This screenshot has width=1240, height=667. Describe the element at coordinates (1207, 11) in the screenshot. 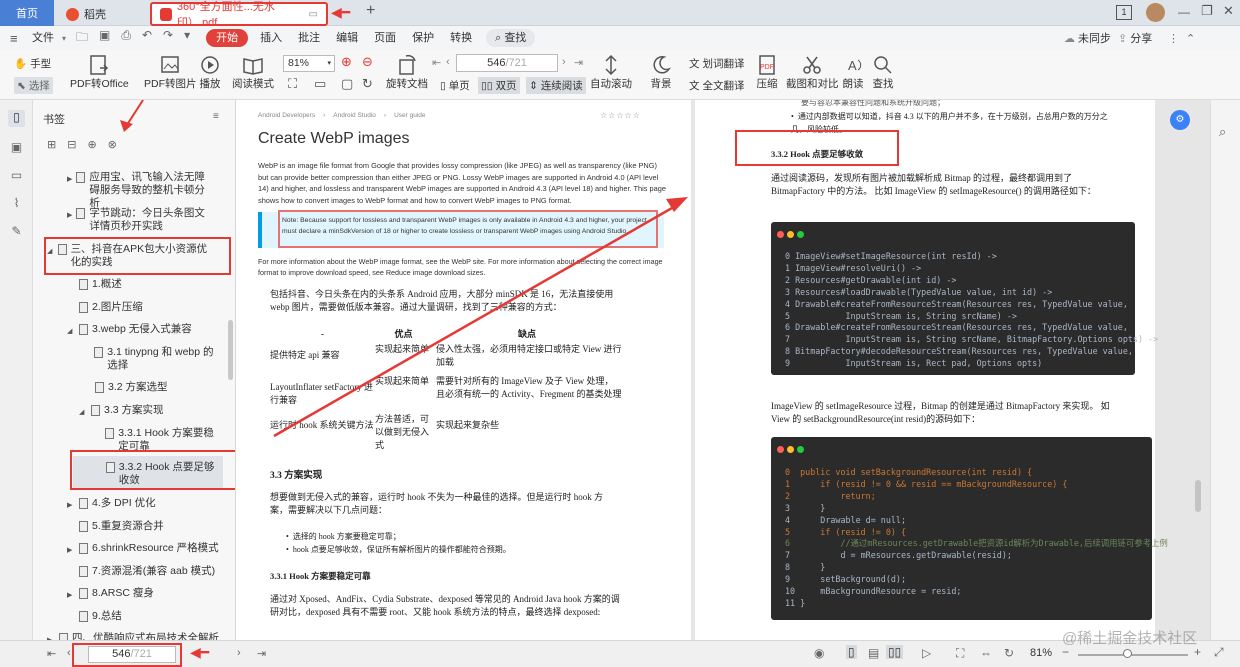

I see `maximize-icon: ❐` at that location.